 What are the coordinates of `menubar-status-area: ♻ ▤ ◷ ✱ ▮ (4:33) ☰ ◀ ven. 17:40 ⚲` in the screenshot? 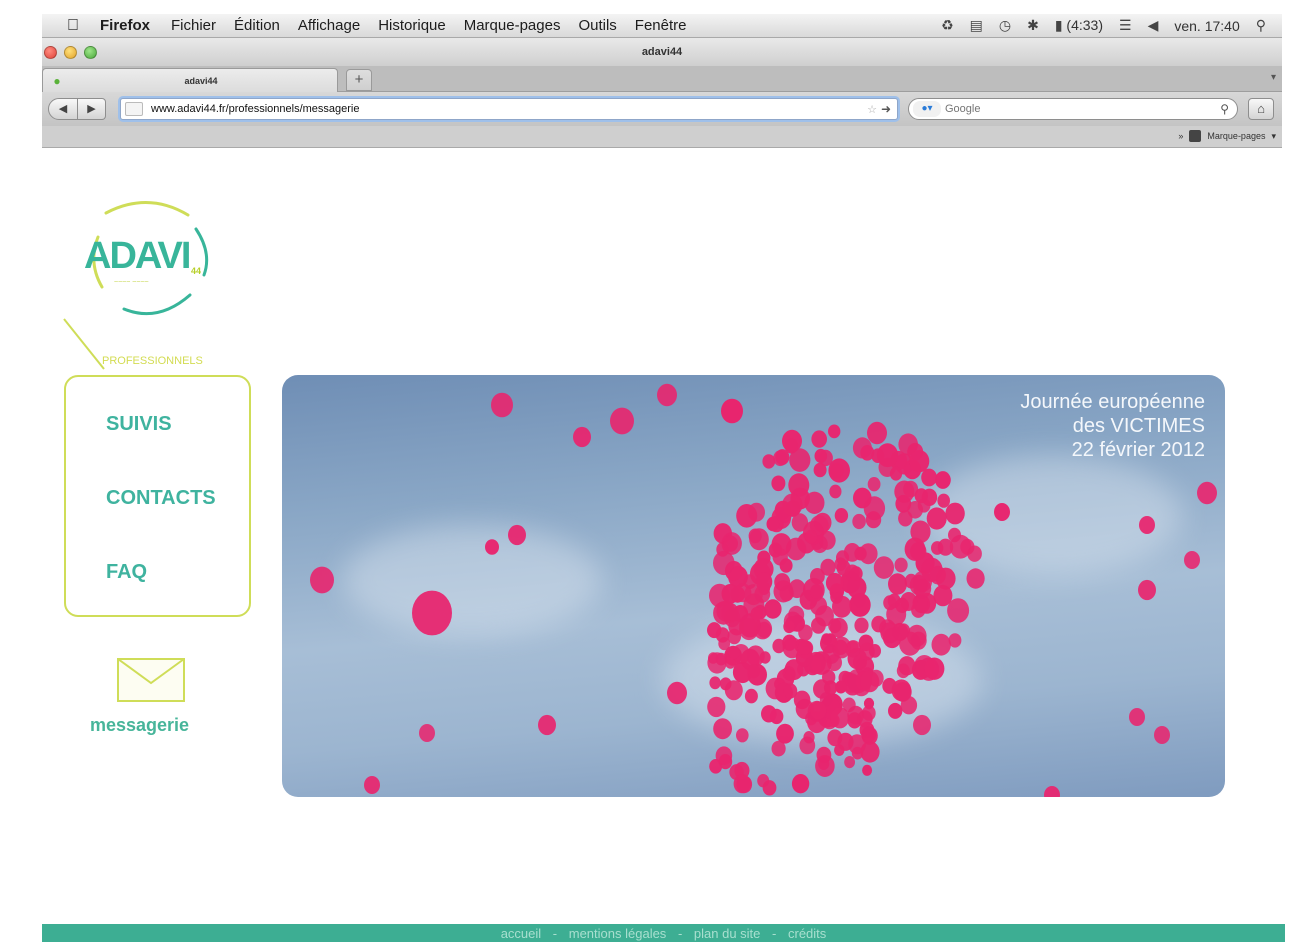 It's located at (1111, 25).